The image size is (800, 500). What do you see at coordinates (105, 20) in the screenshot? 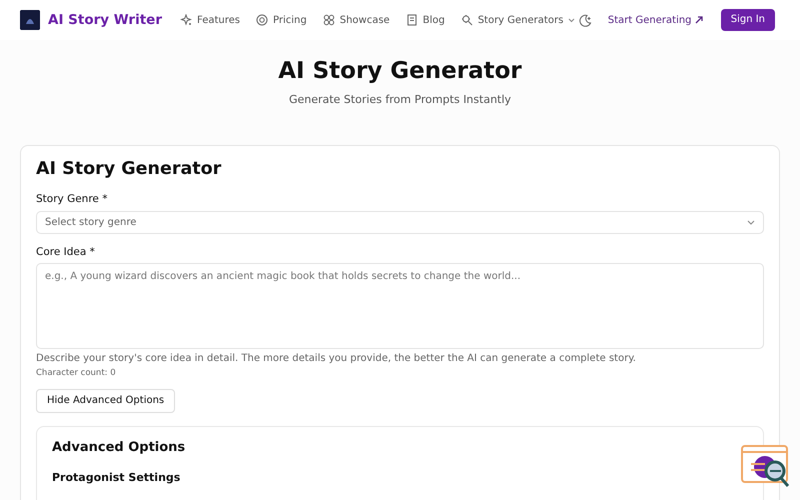
I see `brand-name: AI Story Writer` at bounding box center [105, 20].